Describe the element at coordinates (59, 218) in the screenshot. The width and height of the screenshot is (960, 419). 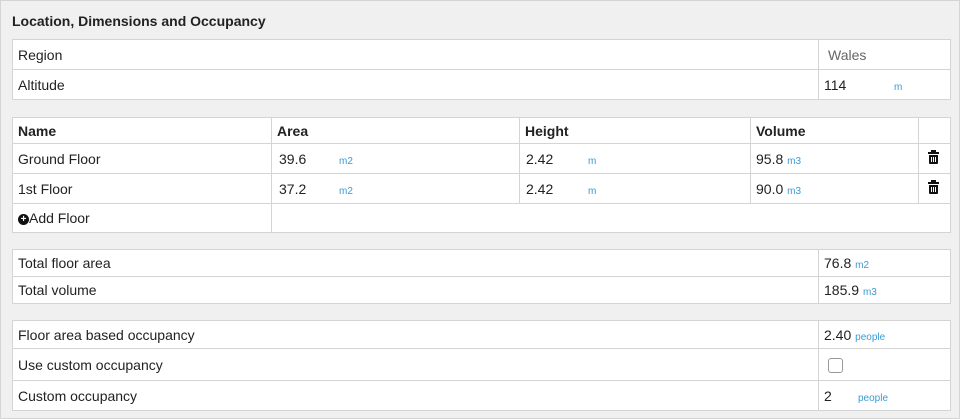
I see `add-floor-label: Add Floor` at that location.